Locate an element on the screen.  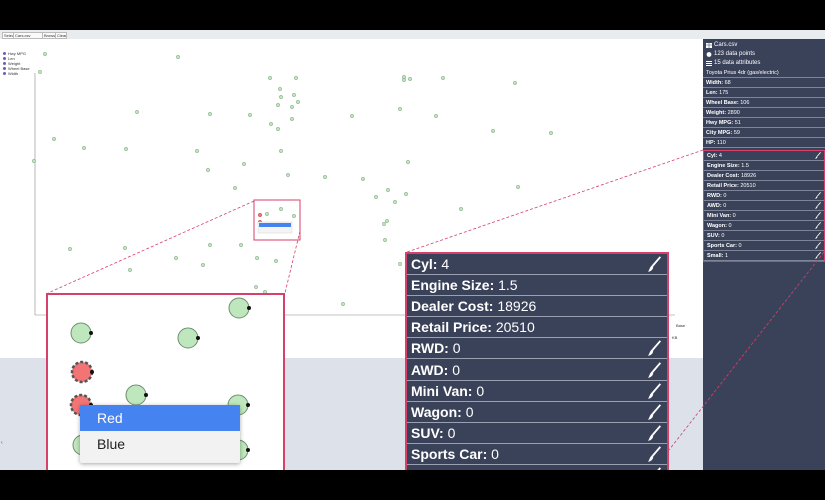
legend-item: Width is located at coordinates (16, 73).